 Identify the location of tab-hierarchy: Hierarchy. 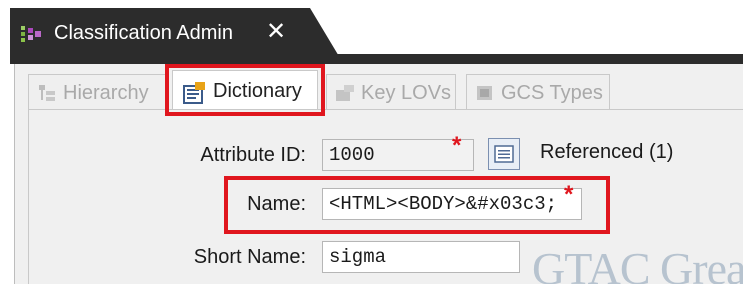
(97, 92).